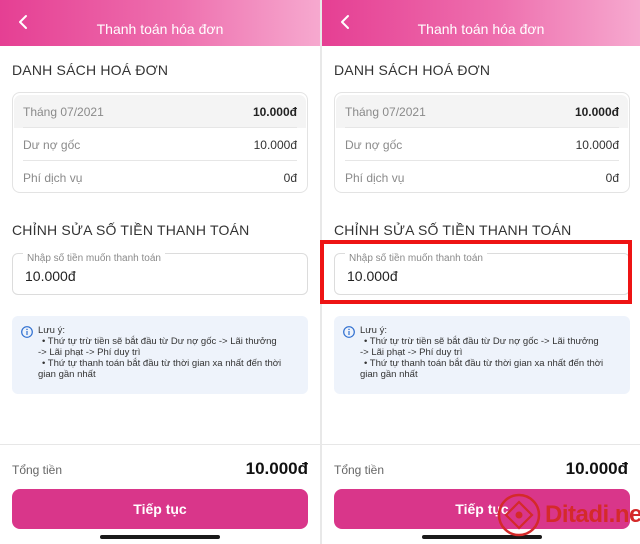 The image size is (640, 544). Describe the element at coordinates (160, 537) in the screenshot. I see `home-indicator` at that location.